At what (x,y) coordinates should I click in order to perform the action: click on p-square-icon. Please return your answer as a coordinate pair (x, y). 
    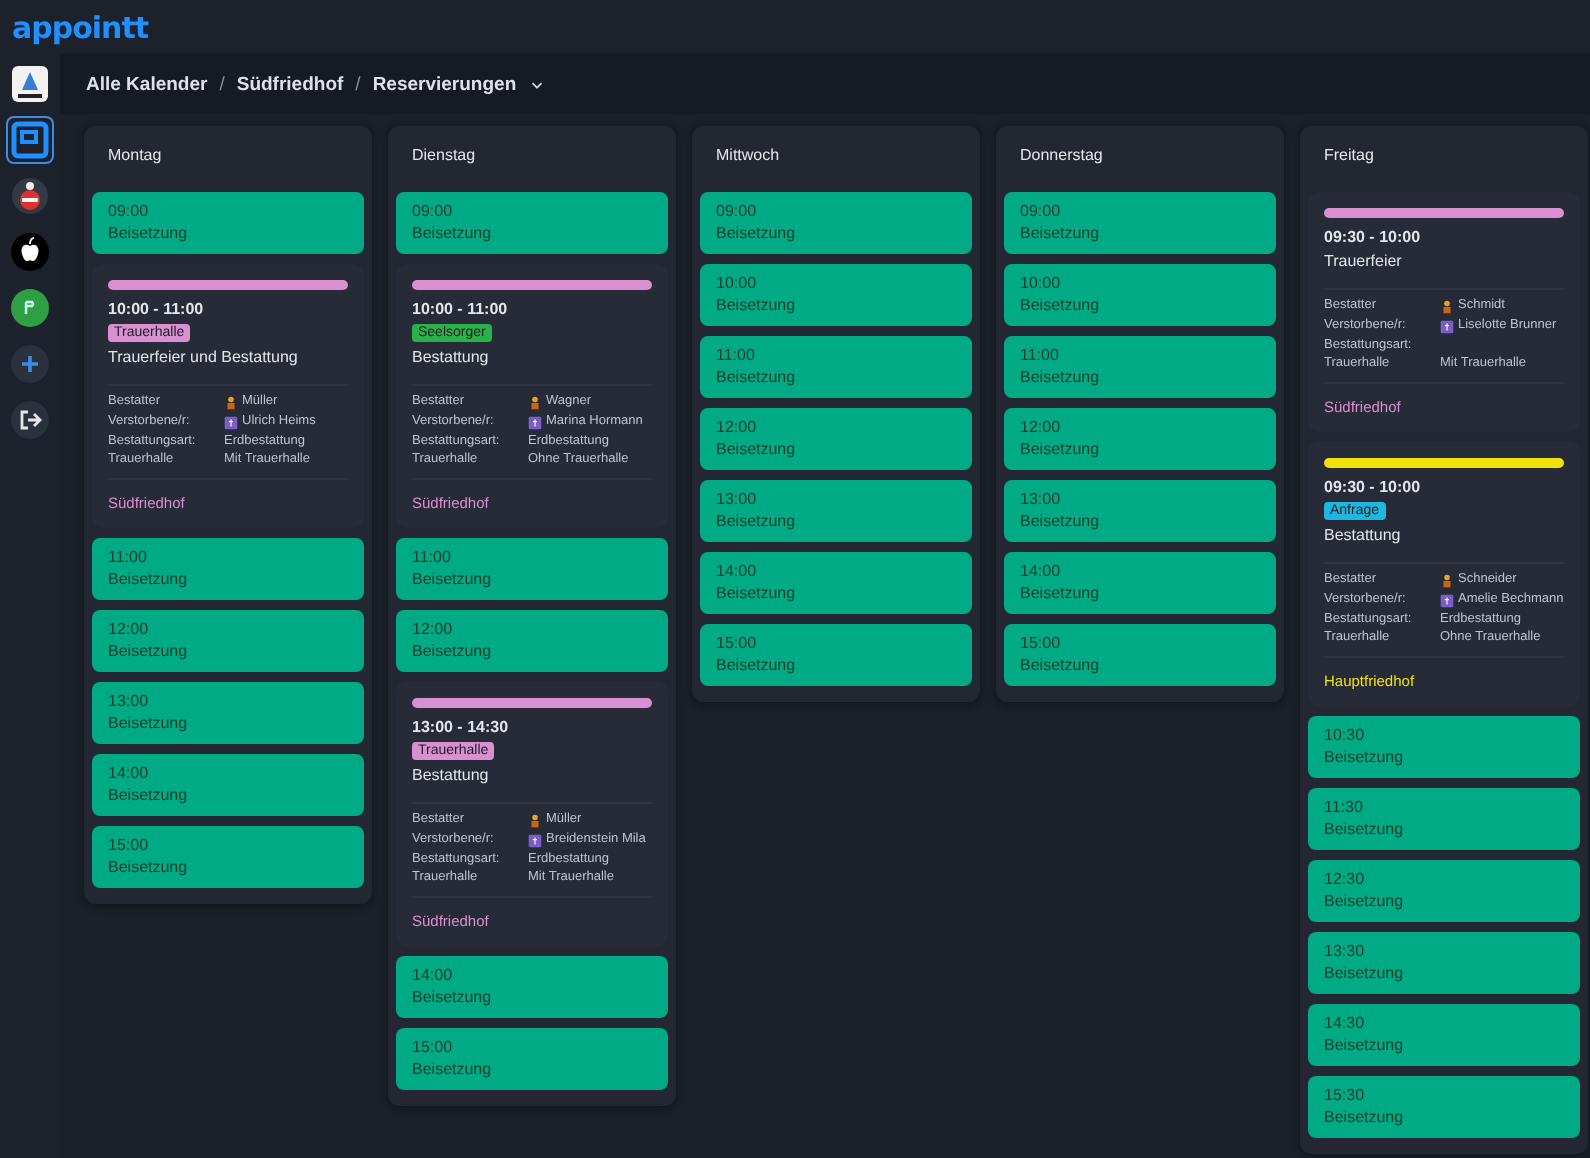
    Looking at the image, I should click on (30, 140).